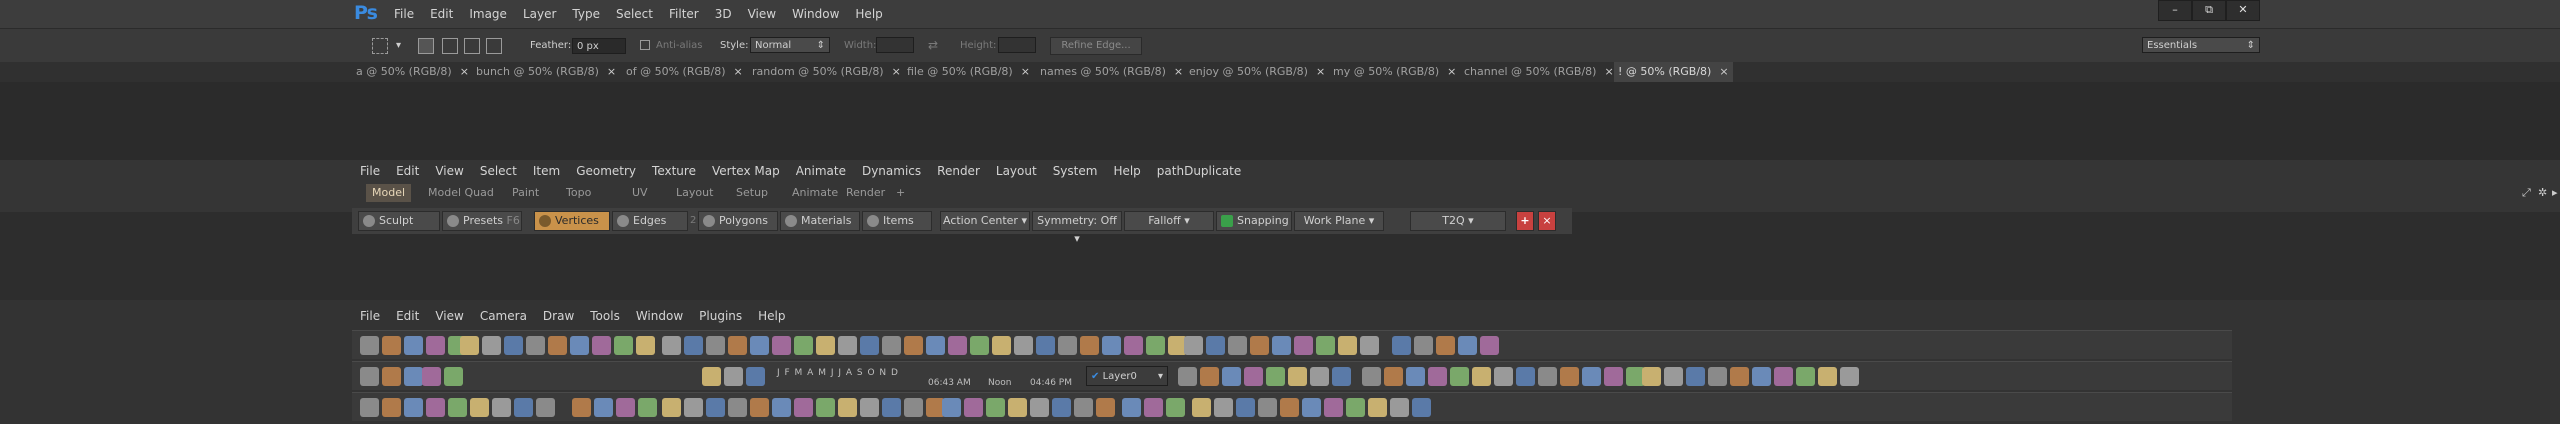  I want to click on subtract-selection-icon, so click(472, 46).